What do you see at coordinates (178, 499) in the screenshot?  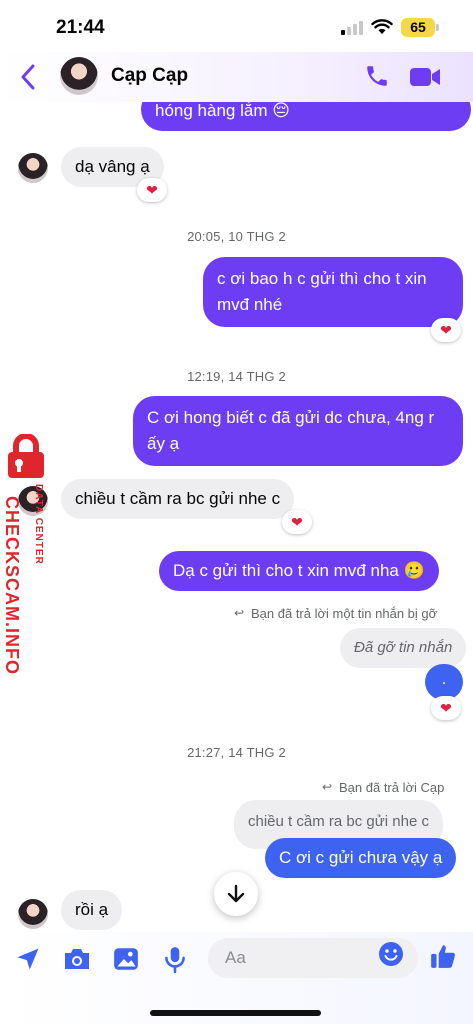 I see `message-incoming: chiều t cầm ra bc gửi nhe c` at bounding box center [178, 499].